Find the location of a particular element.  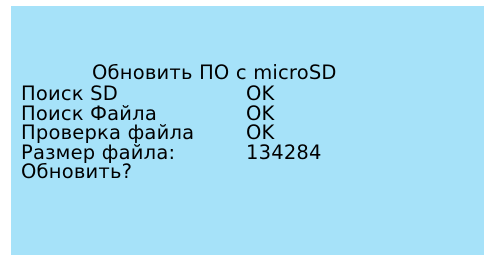

check-file-label: Проверка файла is located at coordinates (108, 132).